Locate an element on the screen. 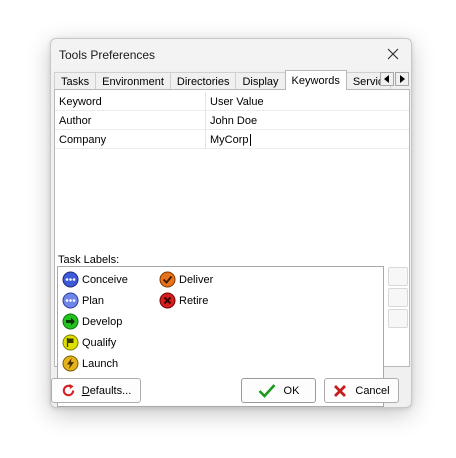  task-labels-title: Task Labels: is located at coordinates (89, 260).